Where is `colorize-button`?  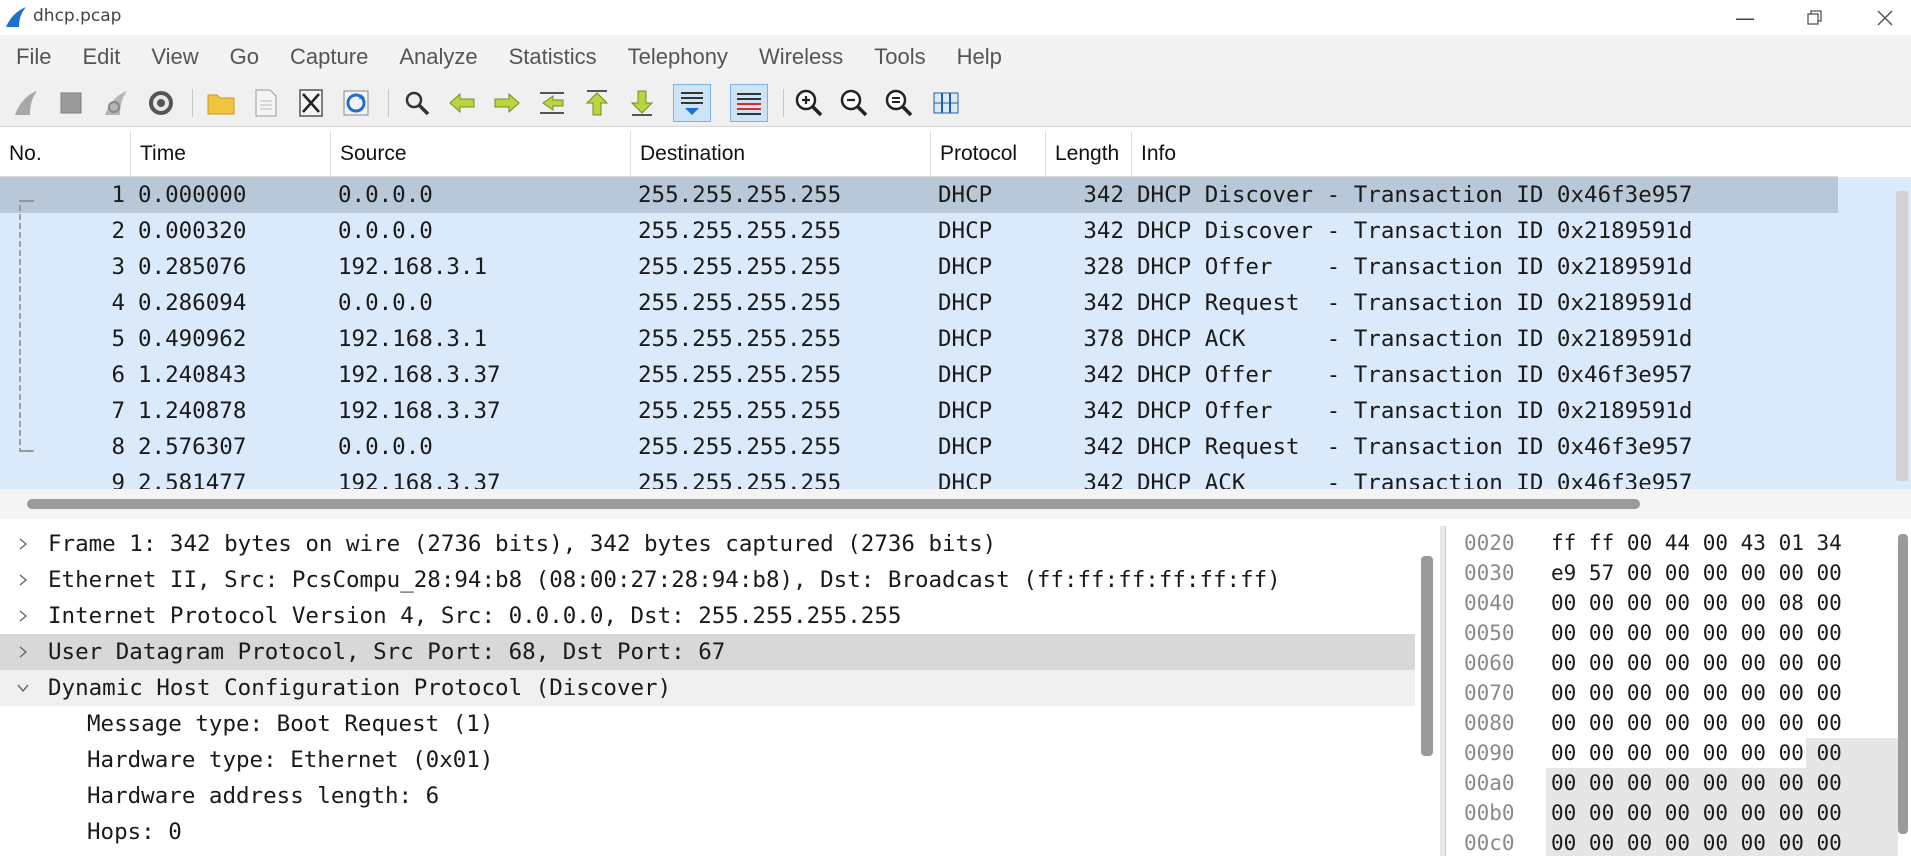
colorize-button is located at coordinates (749, 103).